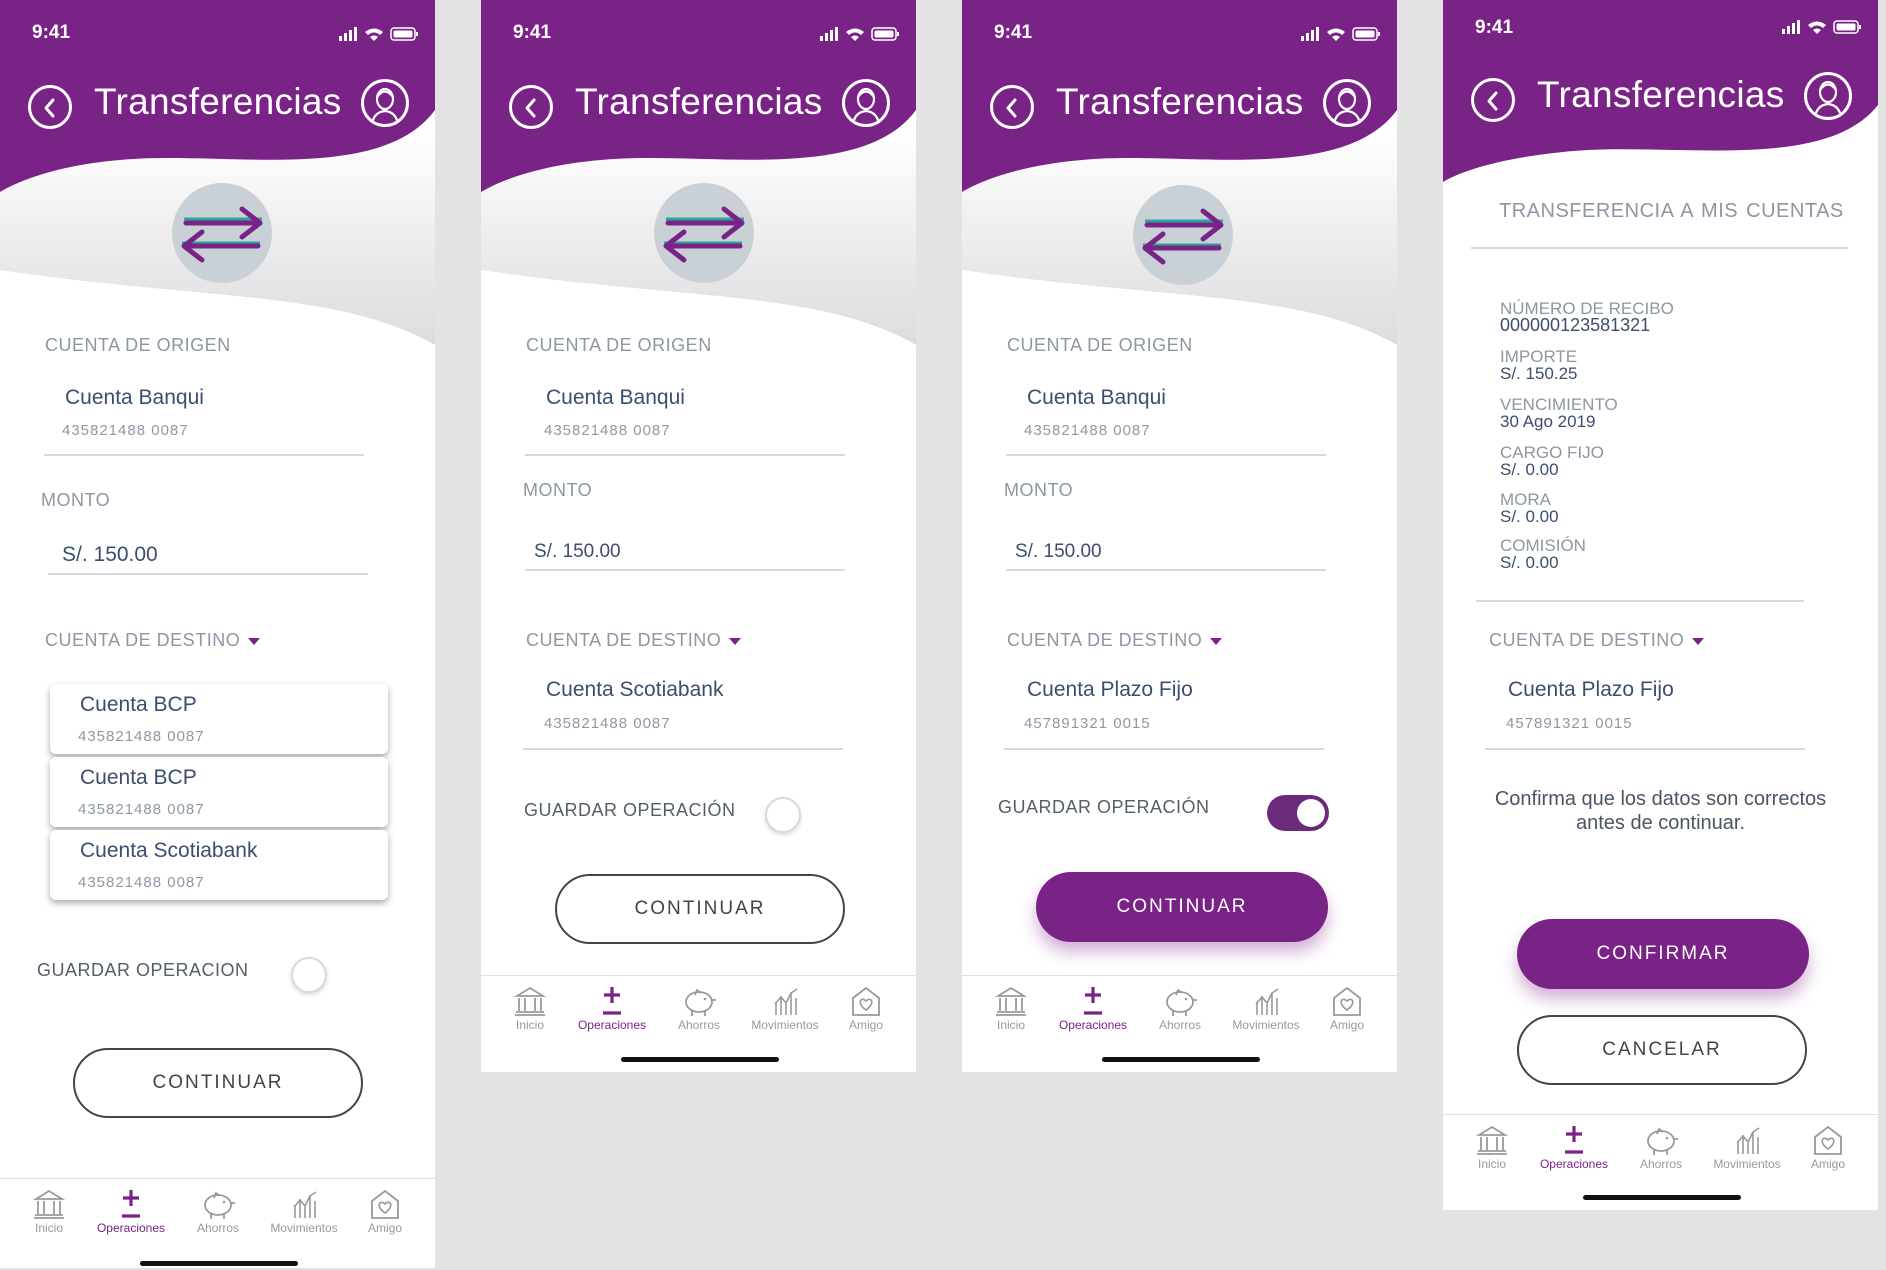  I want to click on dropdown-option-2: Cuenta BCP 435821488 0087, so click(219, 792).